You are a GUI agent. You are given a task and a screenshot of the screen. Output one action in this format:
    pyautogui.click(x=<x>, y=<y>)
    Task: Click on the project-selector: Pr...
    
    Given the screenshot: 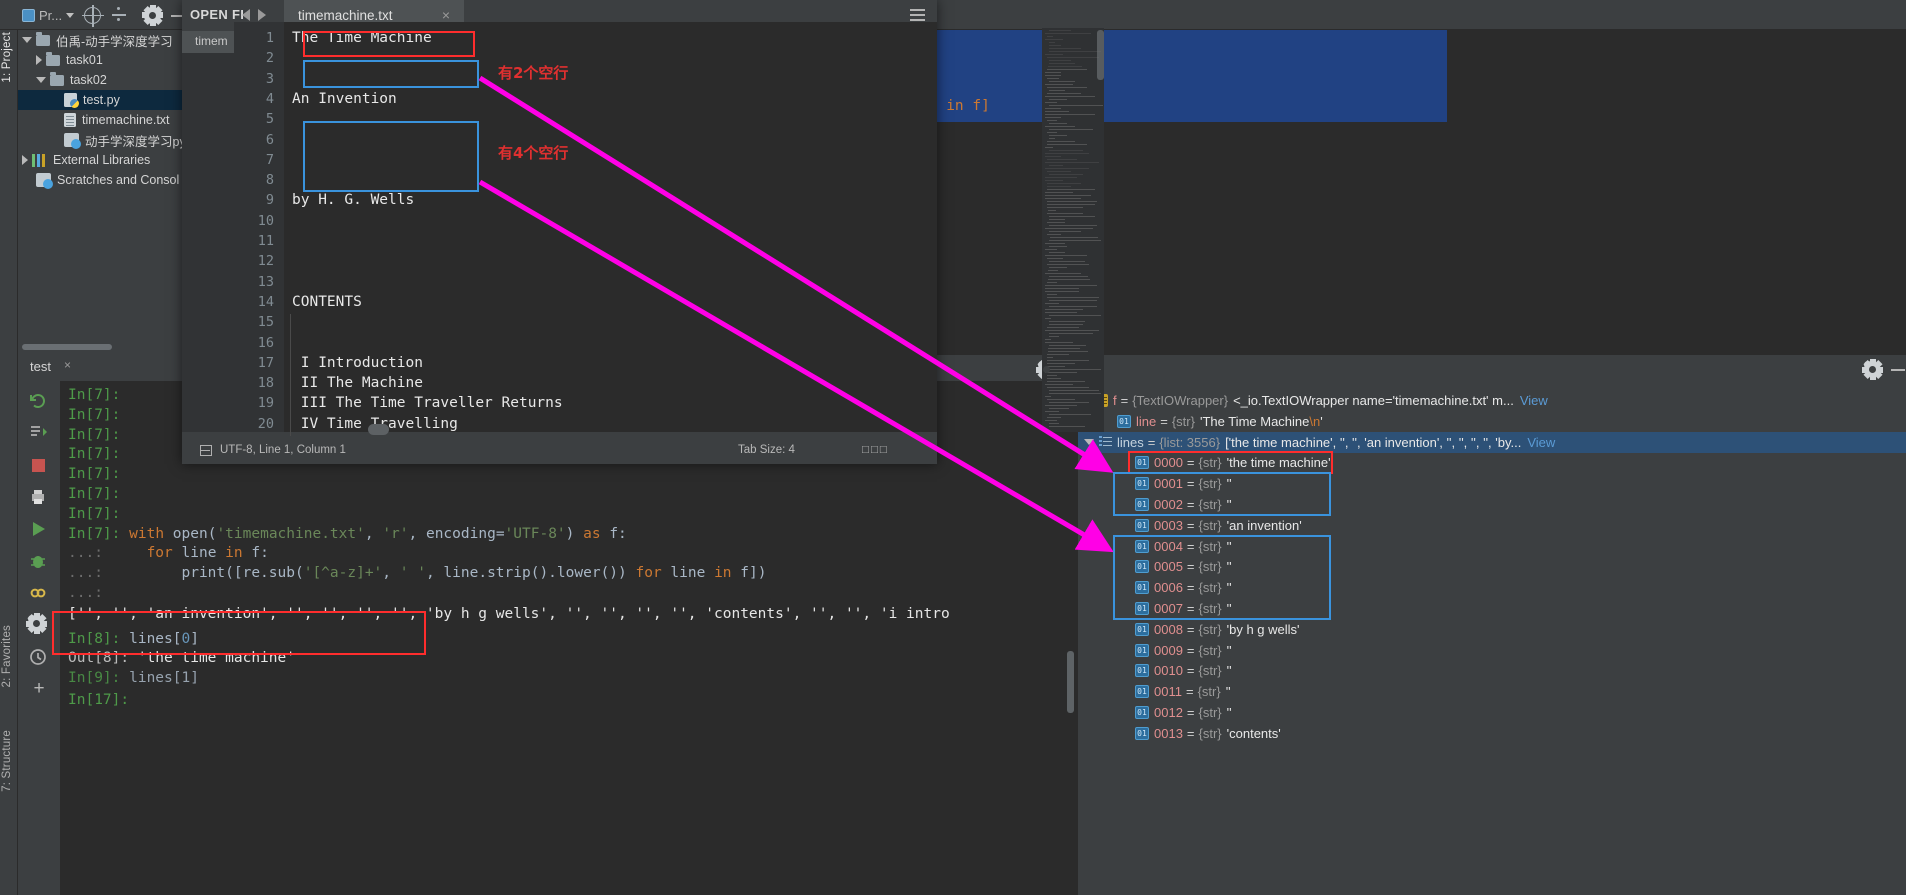 What is the action you would take?
    pyautogui.click(x=48, y=15)
    